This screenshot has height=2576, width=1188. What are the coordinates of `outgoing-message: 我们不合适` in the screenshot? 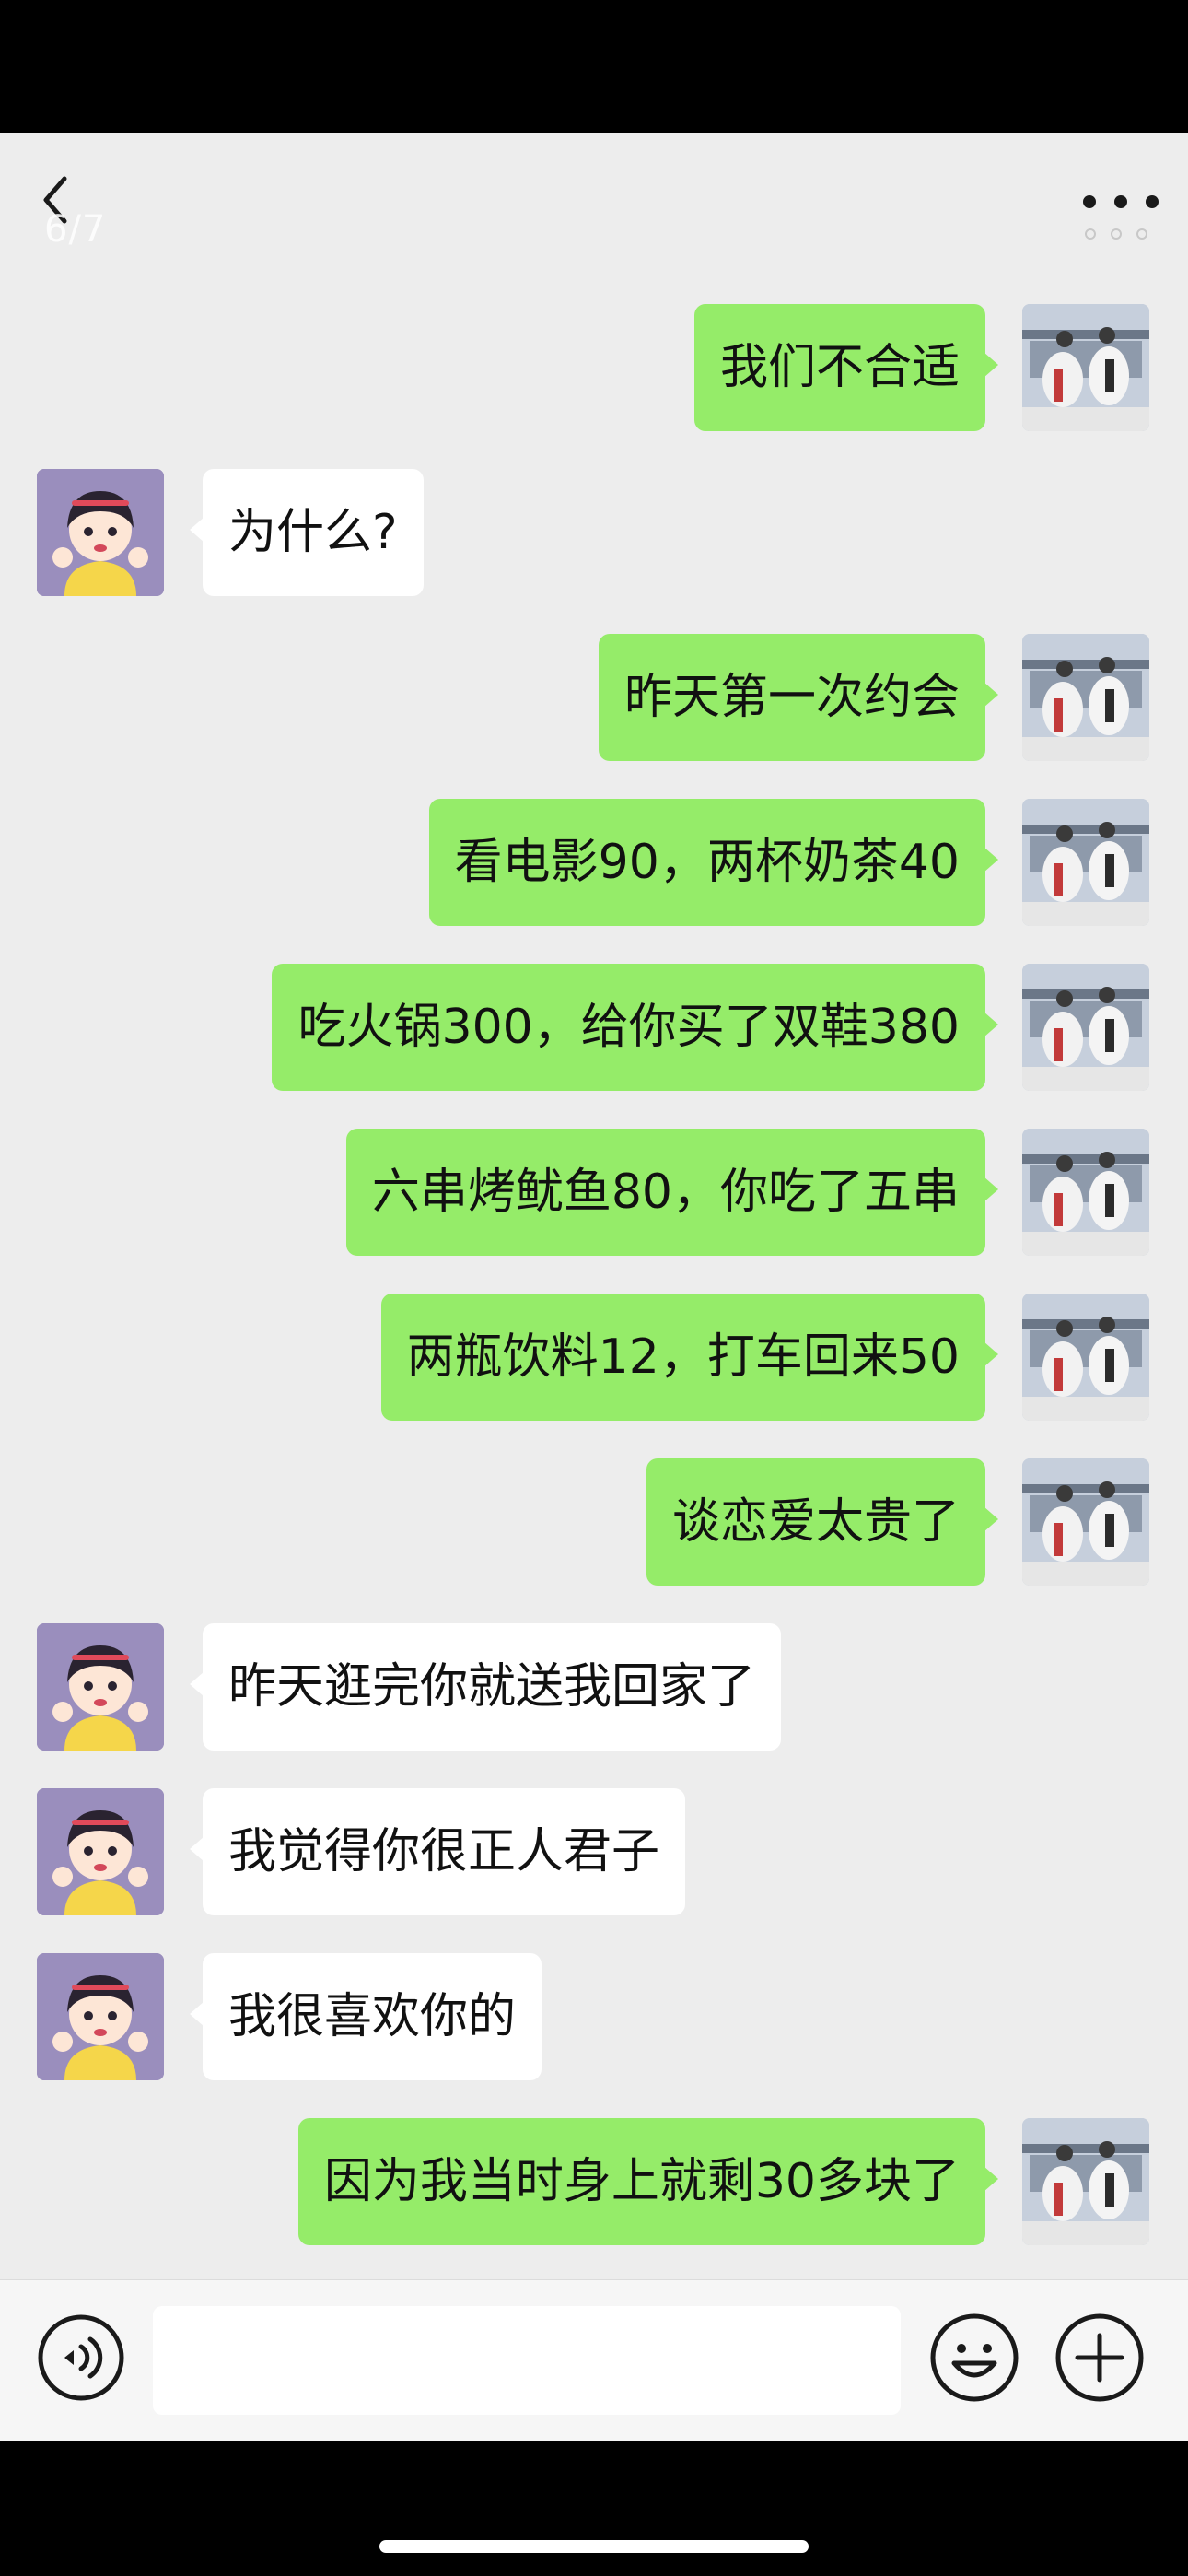 It's located at (594, 373).